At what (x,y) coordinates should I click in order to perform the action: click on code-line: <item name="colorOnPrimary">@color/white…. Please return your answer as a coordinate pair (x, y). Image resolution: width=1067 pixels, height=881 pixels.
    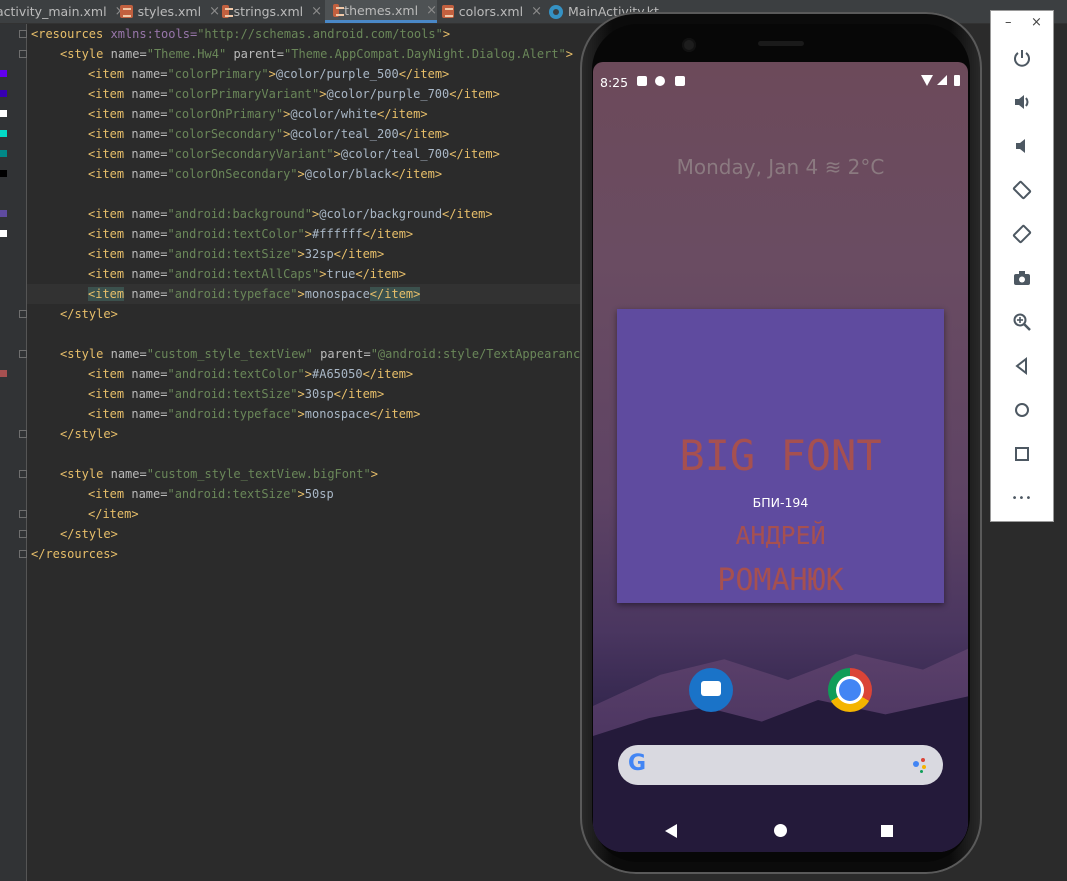
    Looking at the image, I should click on (258, 114).